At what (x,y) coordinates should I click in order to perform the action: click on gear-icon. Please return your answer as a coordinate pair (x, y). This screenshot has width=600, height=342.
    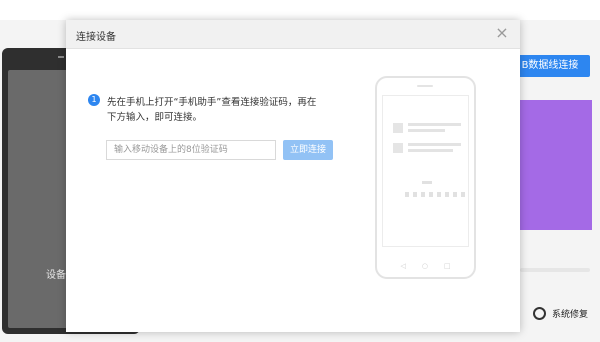
    Looking at the image, I should click on (539, 313).